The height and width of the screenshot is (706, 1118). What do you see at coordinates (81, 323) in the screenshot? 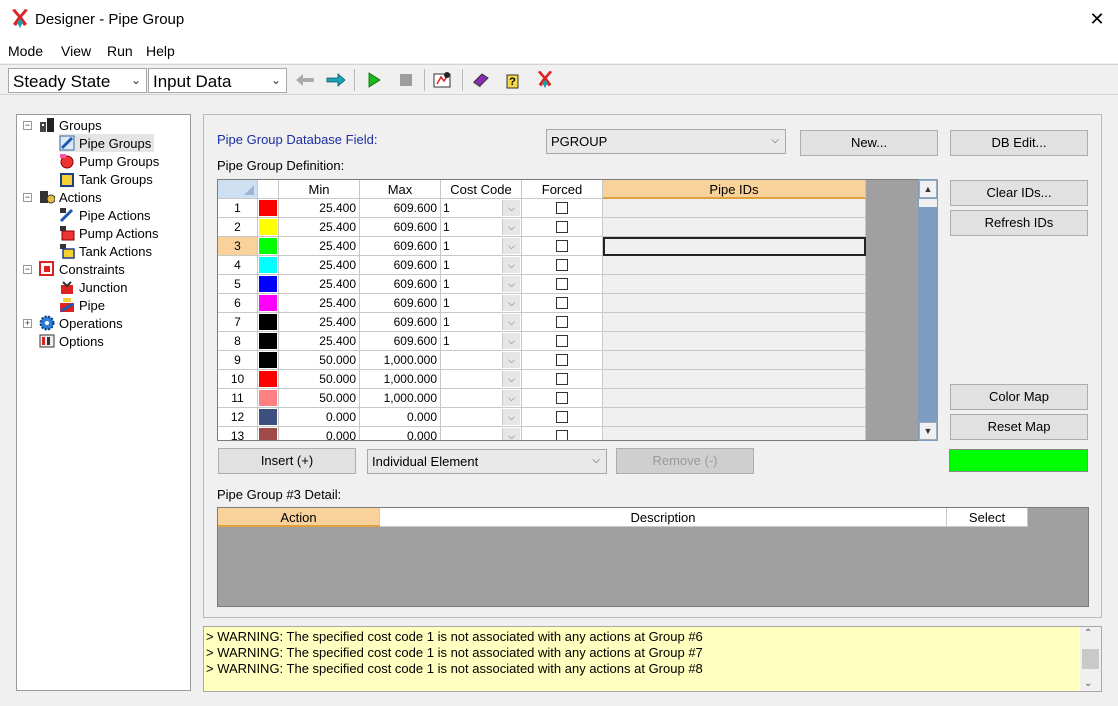
I see `tree-item-operations: Operations` at bounding box center [81, 323].